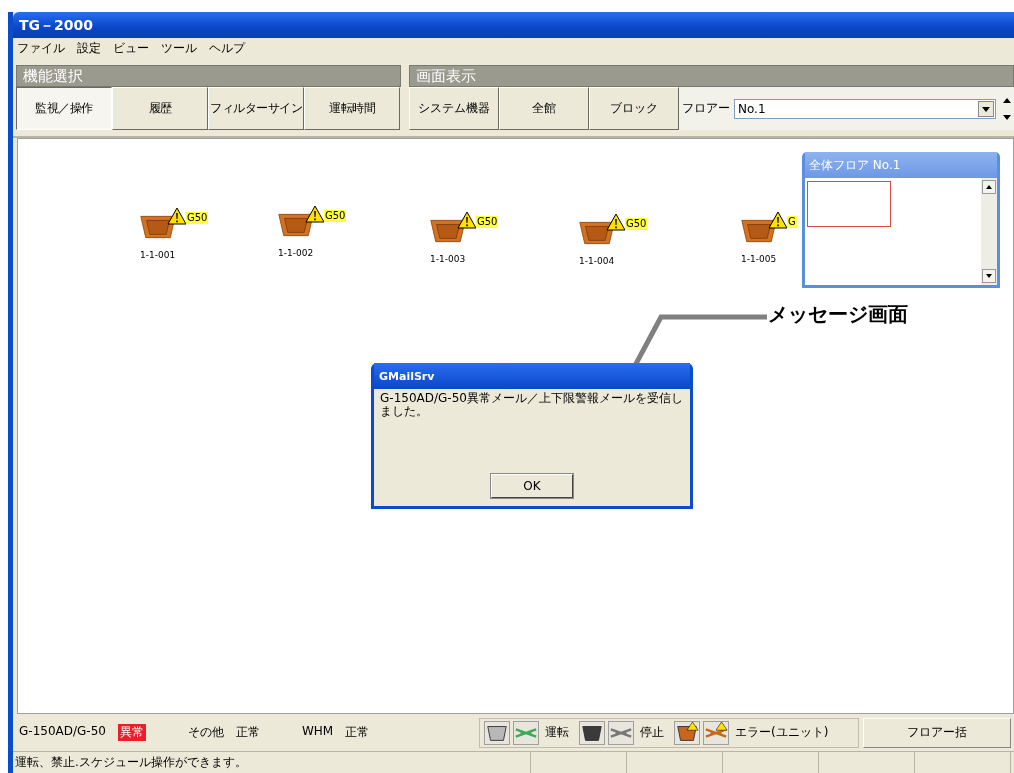  Describe the element at coordinates (256, 108) in the screenshot. I see `function-tab: フィルターサイン` at that location.